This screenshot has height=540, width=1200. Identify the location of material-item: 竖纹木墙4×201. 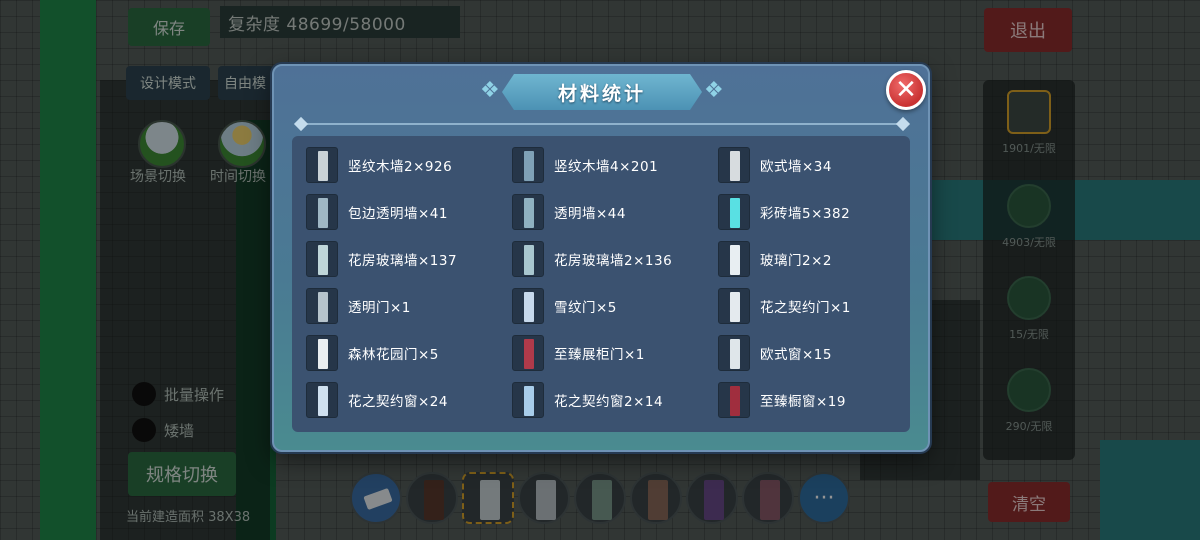
(601, 164).